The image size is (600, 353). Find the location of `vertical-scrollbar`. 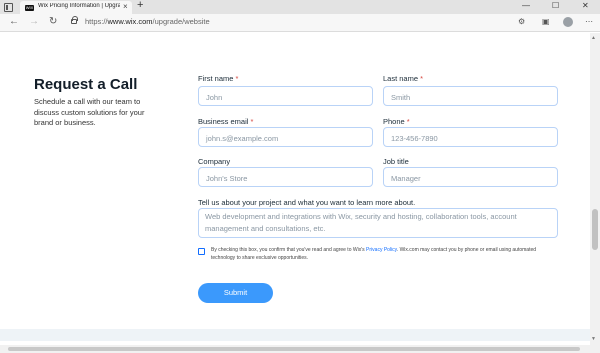

vertical-scrollbar is located at coordinates (595, 193).